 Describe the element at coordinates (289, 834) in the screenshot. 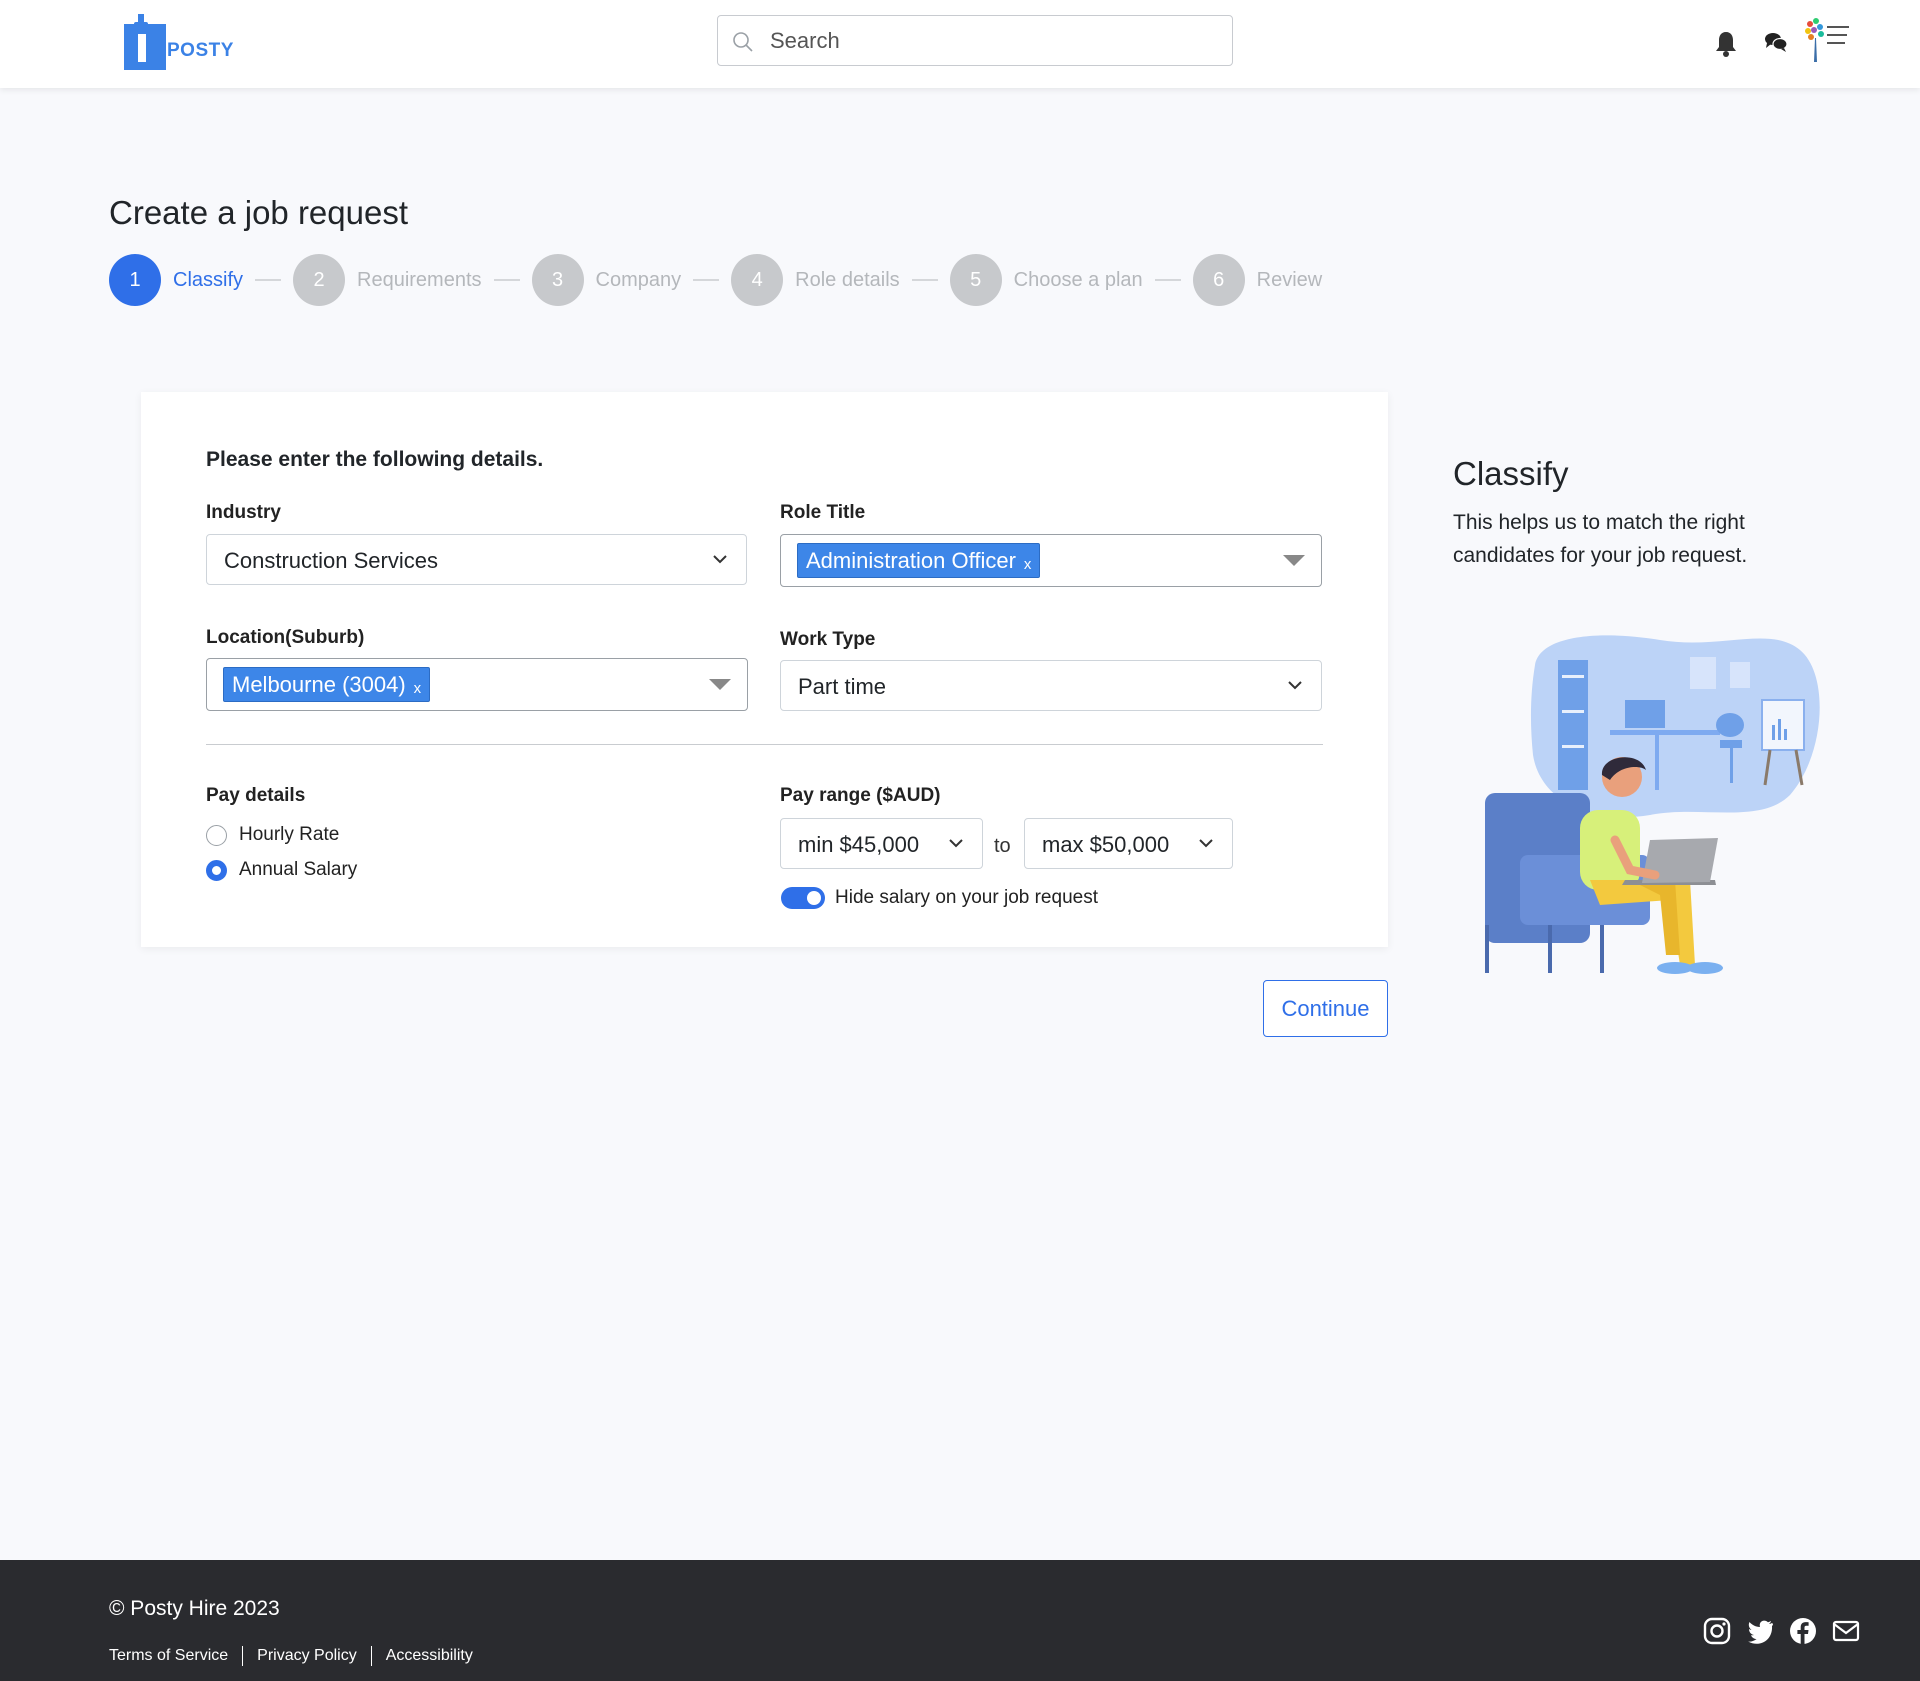

I see `radio-label: Hourly Rate` at that location.